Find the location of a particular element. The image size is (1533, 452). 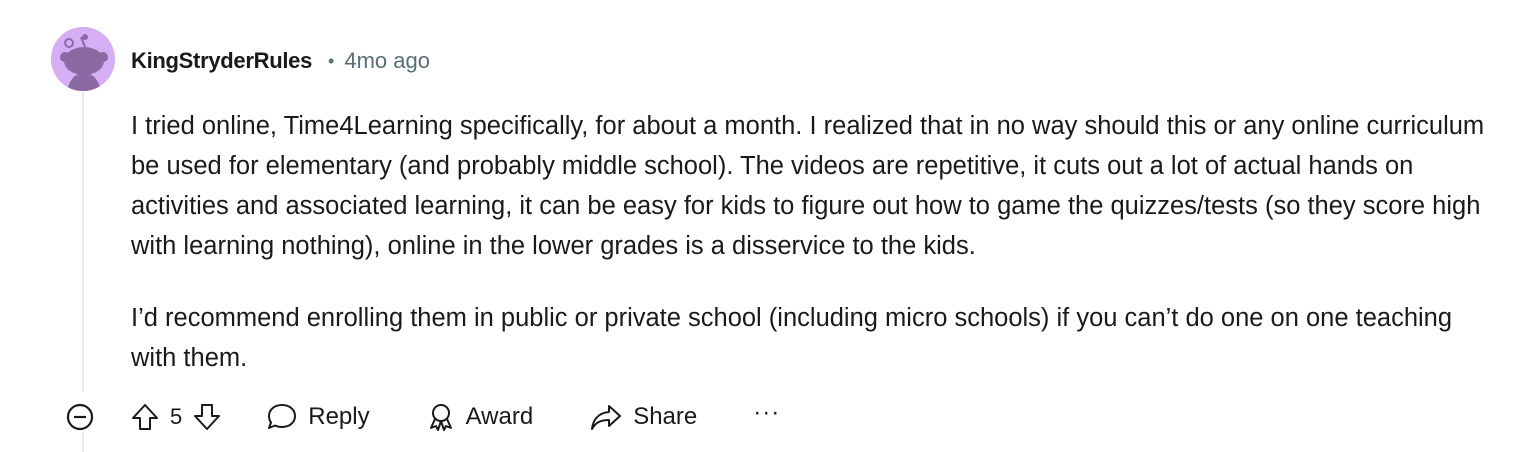

avatar is located at coordinates (83, 59).